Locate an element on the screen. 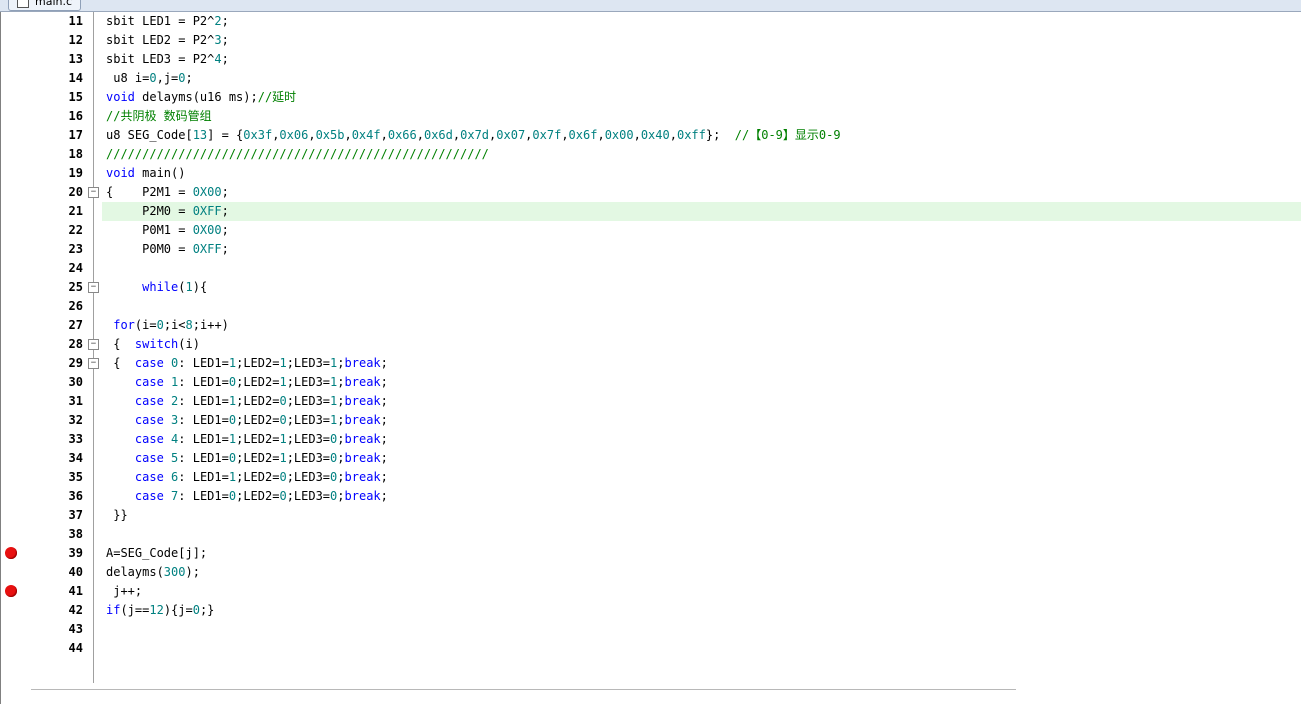  horizontal-scrollbar is located at coordinates (523, 689).